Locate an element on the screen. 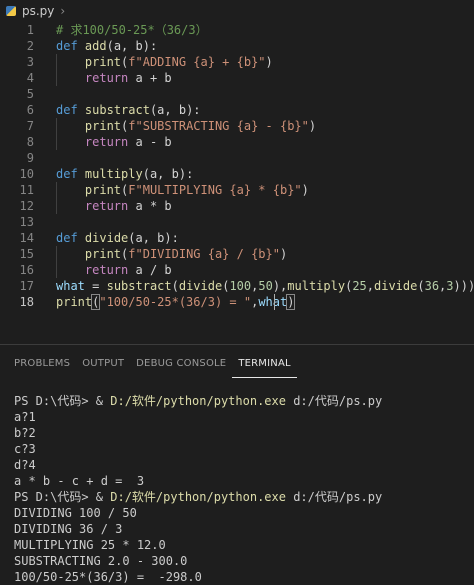 The image size is (474, 585). terminal-prompt: PS D:\代码> & is located at coordinates (62, 401).